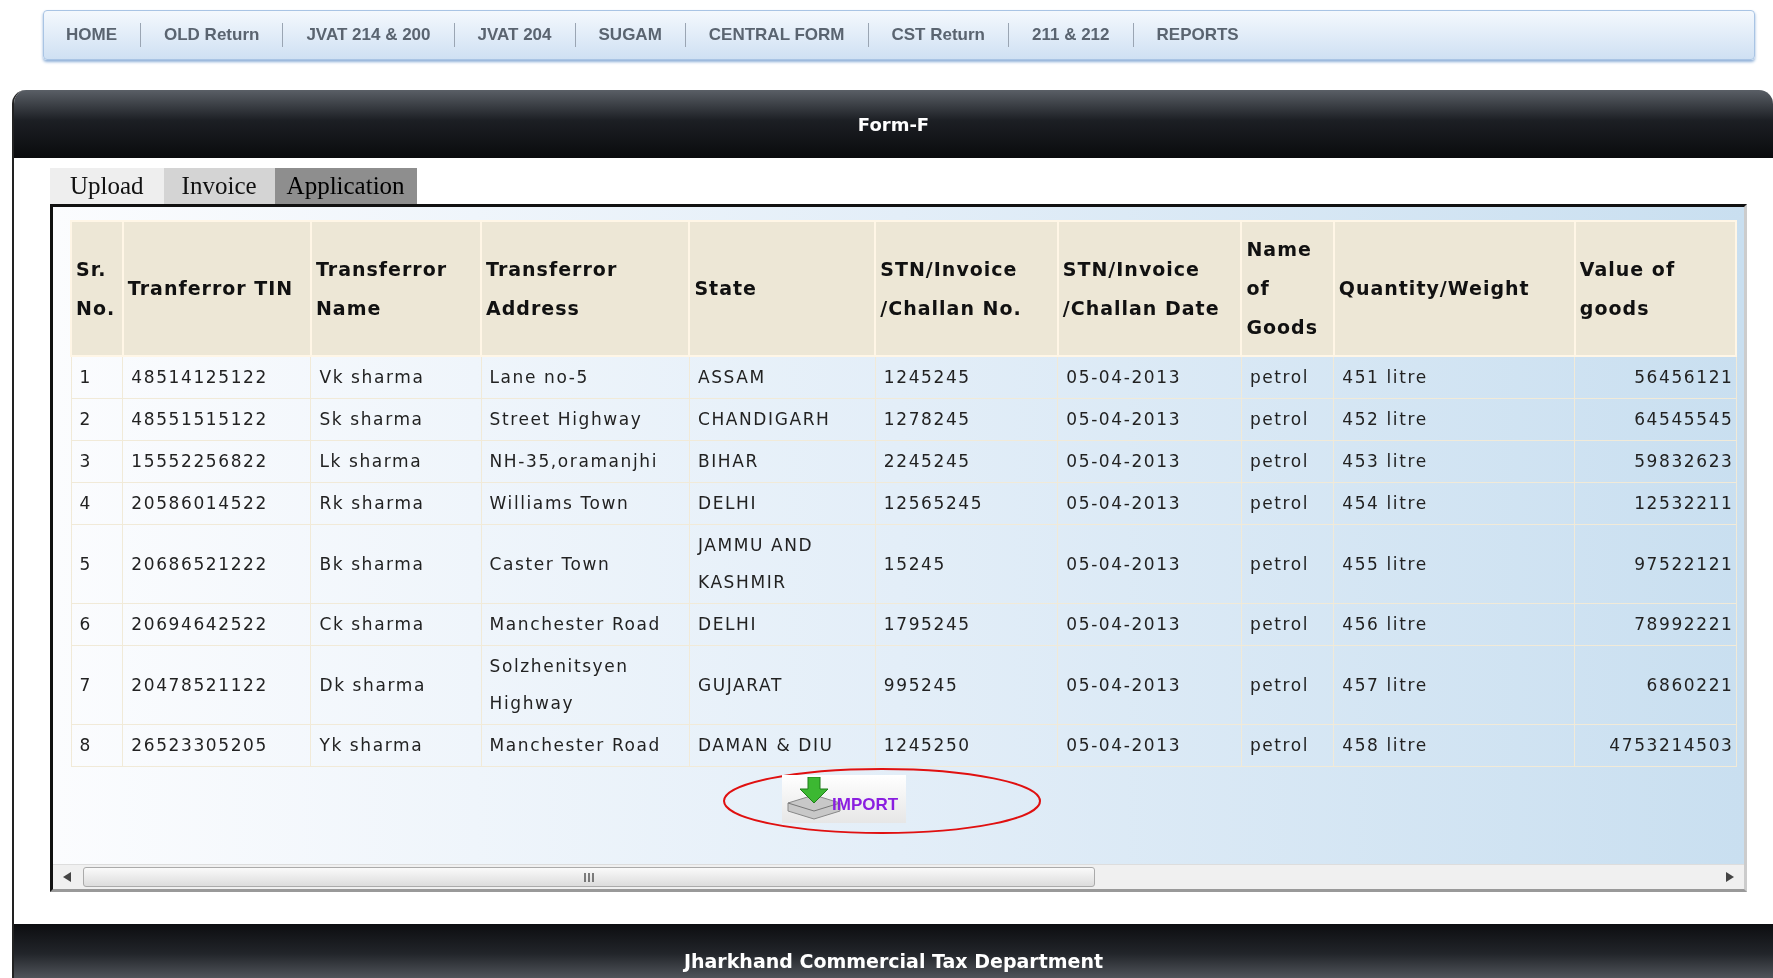 This screenshot has height=978, width=1773. What do you see at coordinates (966, 377) in the screenshot?
I see `table-cell: 1245245` at bounding box center [966, 377].